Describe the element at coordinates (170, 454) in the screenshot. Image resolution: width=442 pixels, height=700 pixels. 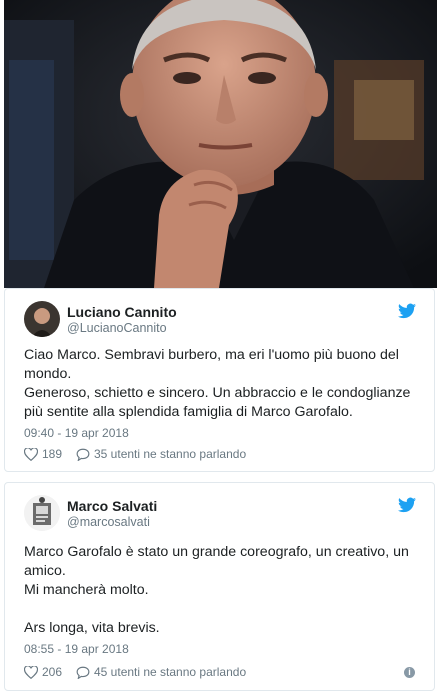
I see `conversation-count: 35 utenti ne stanno parlando` at that location.